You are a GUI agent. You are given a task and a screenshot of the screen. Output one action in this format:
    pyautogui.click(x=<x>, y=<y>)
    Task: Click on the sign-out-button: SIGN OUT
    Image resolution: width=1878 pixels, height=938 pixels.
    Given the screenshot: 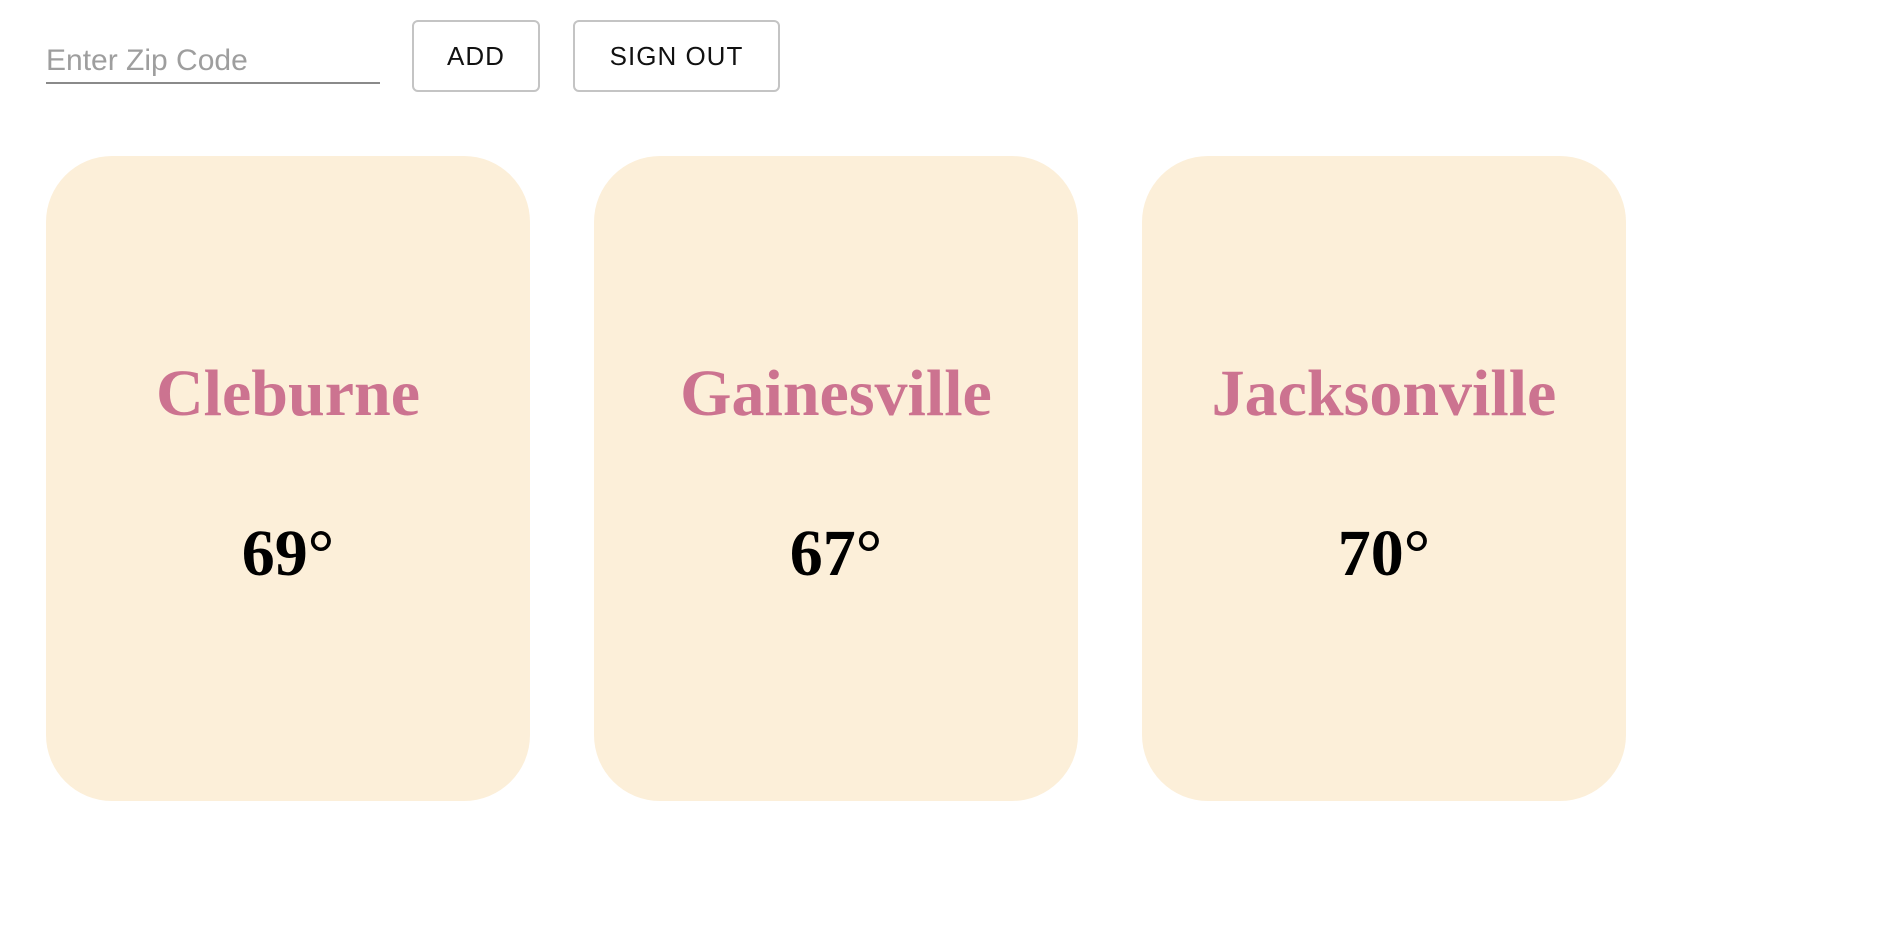 What is the action you would take?
    pyautogui.click(x=676, y=56)
    